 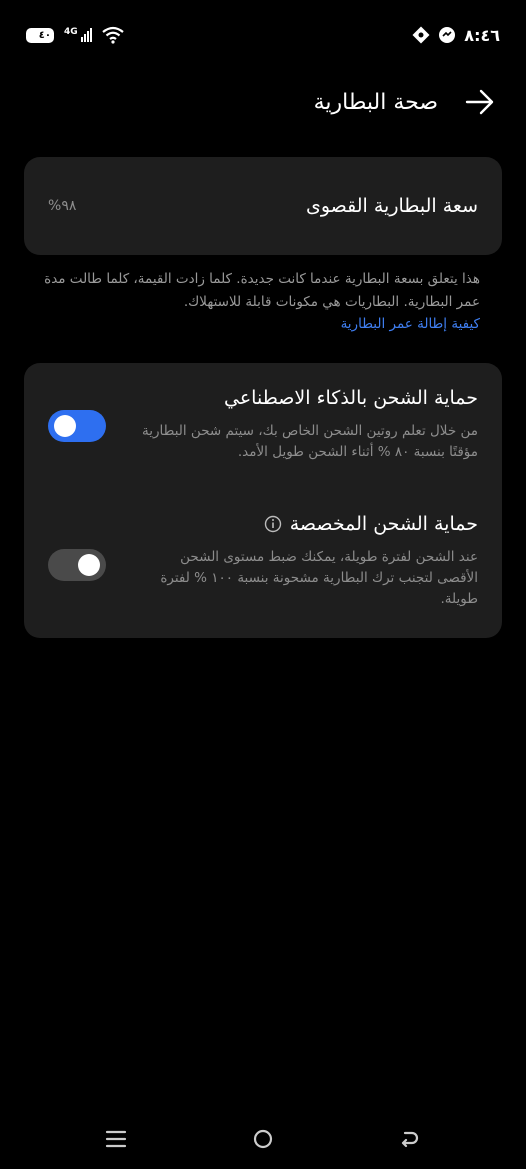 What do you see at coordinates (391, 206) in the screenshot?
I see `max-capacity-label: سعة البطارية القصوى` at bounding box center [391, 206].